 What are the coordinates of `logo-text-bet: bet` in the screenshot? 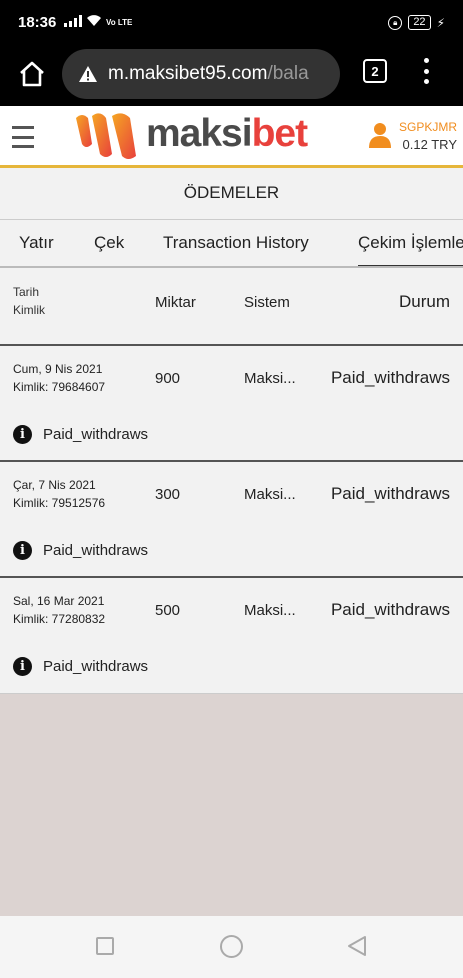 It's located at (279, 133).